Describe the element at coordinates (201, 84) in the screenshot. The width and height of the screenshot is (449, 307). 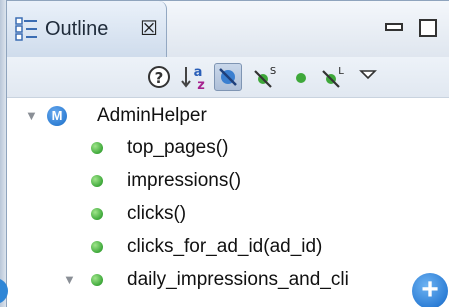
I see `svg-text: z` at that location.